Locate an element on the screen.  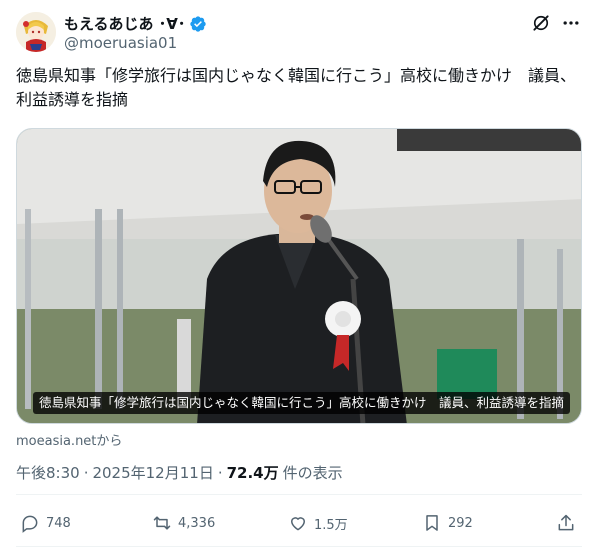
verified-badge-icon is located at coordinates (198, 23).